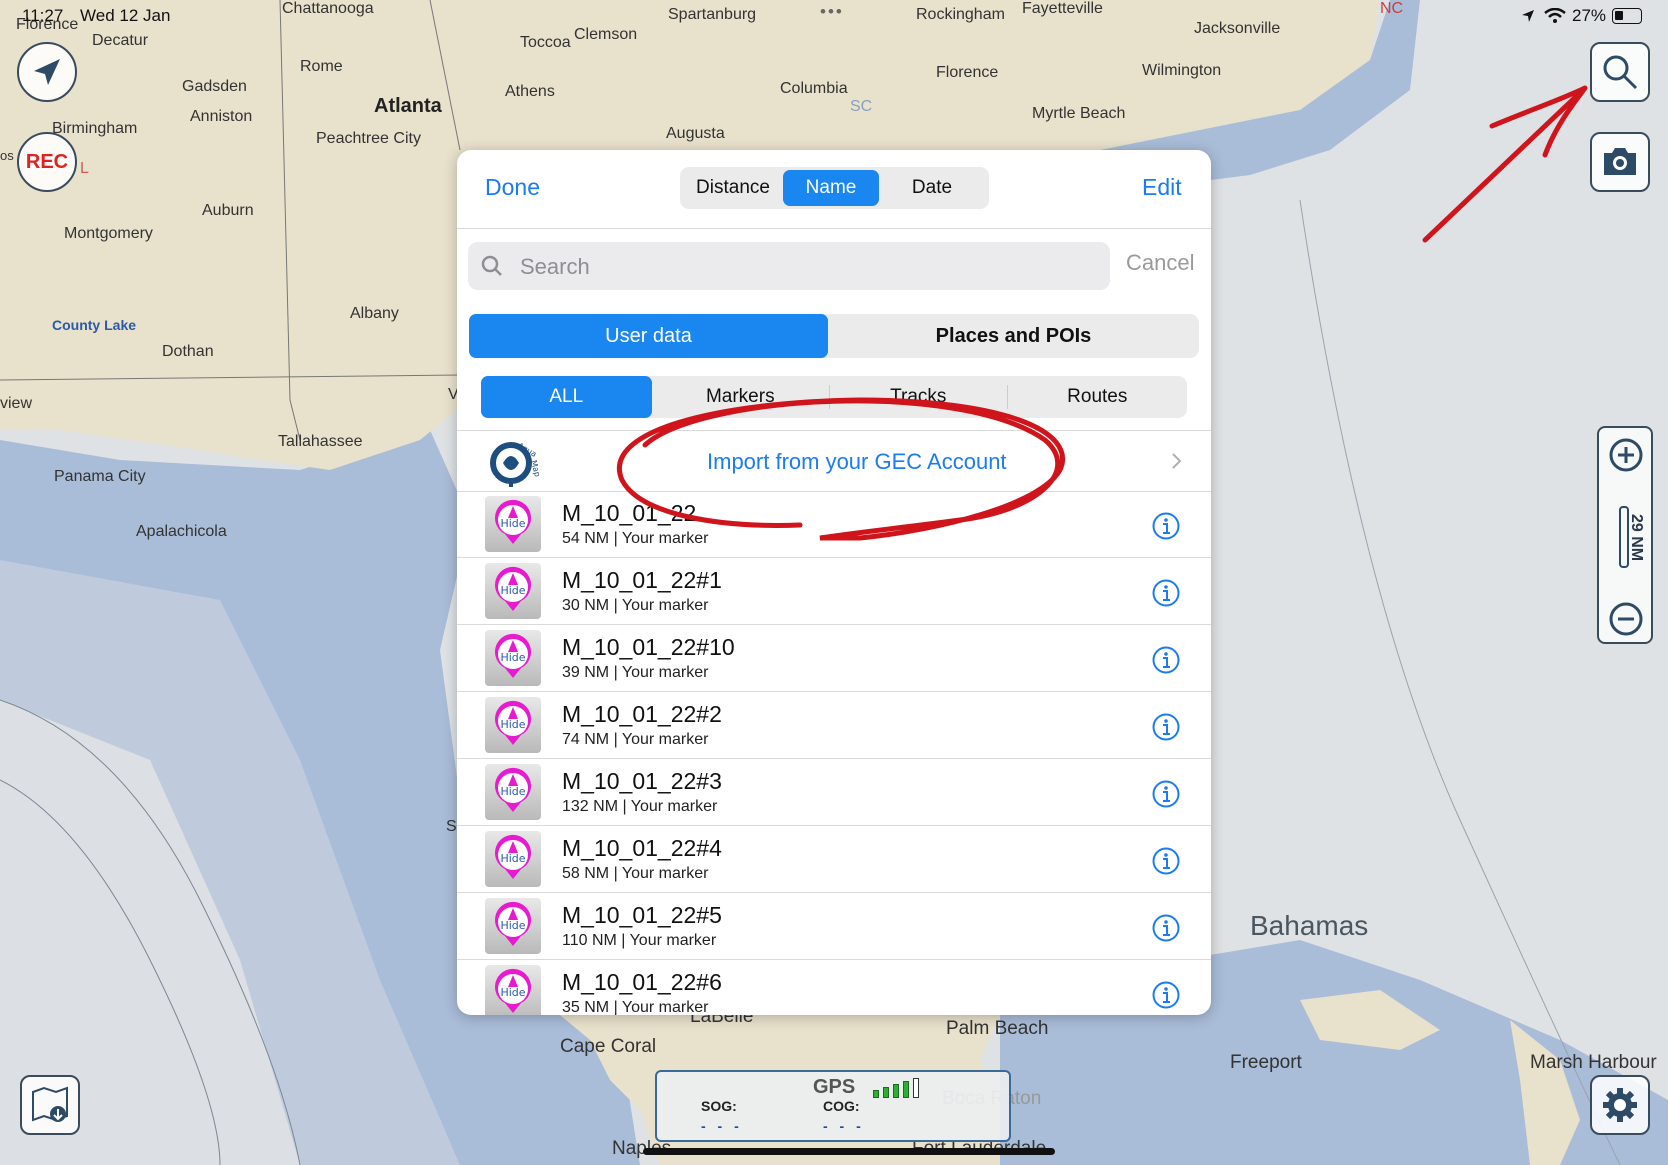  What do you see at coordinates (834, 927) in the screenshot?
I see `list-item: Hide M_10_01_22#5 110 NM | Your marker` at bounding box center [834, 927].